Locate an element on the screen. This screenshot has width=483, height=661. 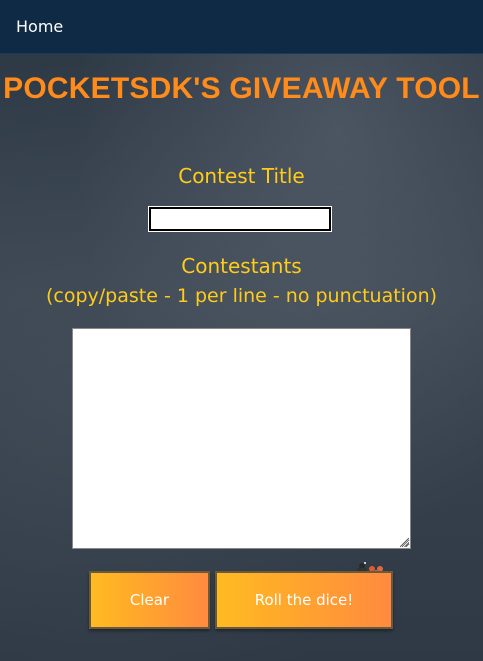
contest-title-label: Contest Title is located at coordinates (241, 176).